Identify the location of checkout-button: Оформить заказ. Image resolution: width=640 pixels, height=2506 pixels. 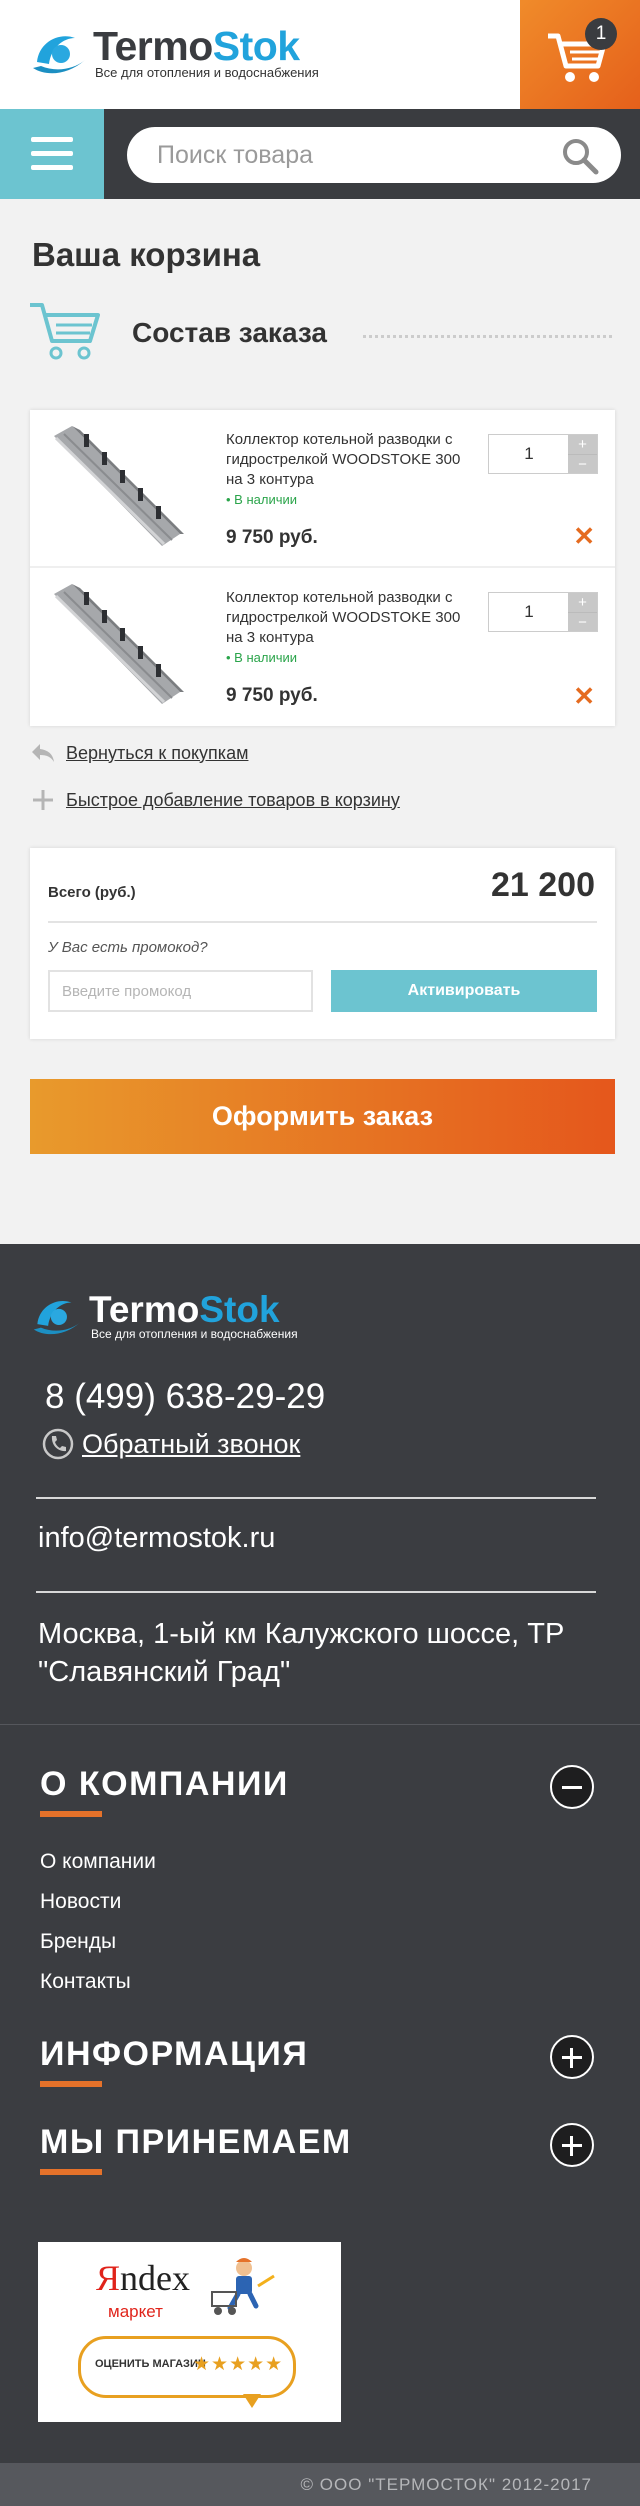
(322, 1116).